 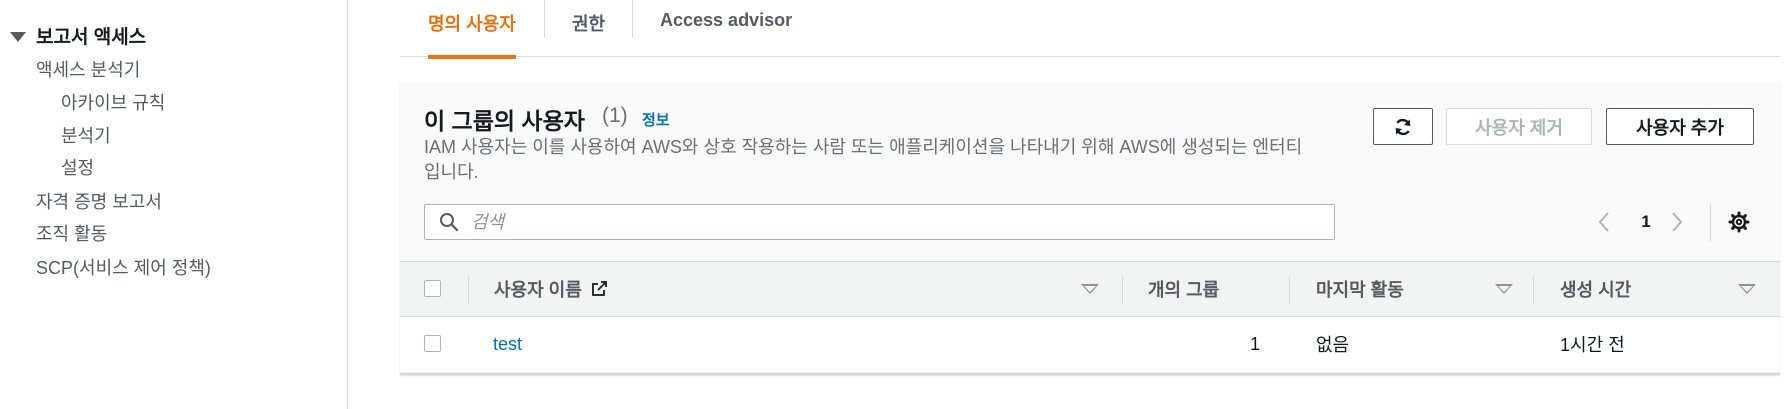 I want to click on user-count: (1), so click(x=615, y=115).